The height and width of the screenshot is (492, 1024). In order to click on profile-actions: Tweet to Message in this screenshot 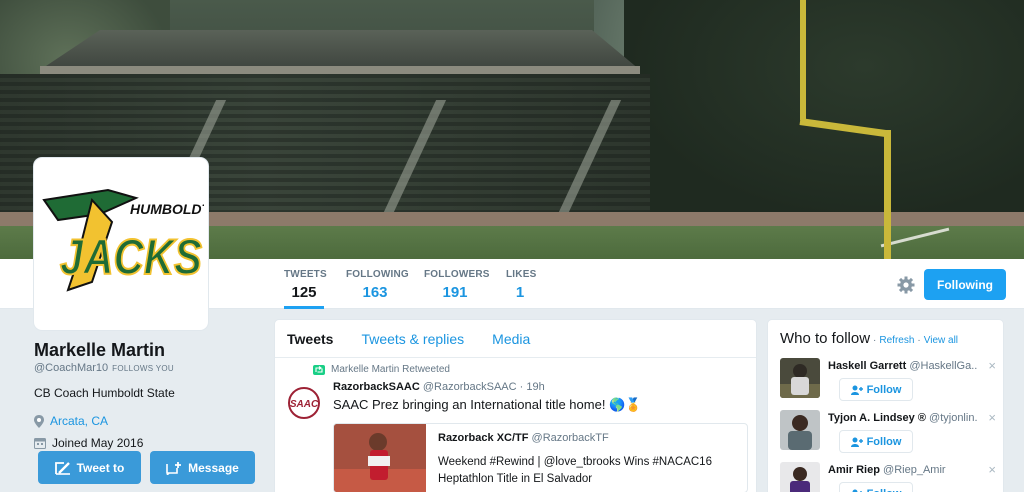, I will do `click(146, 467)`.